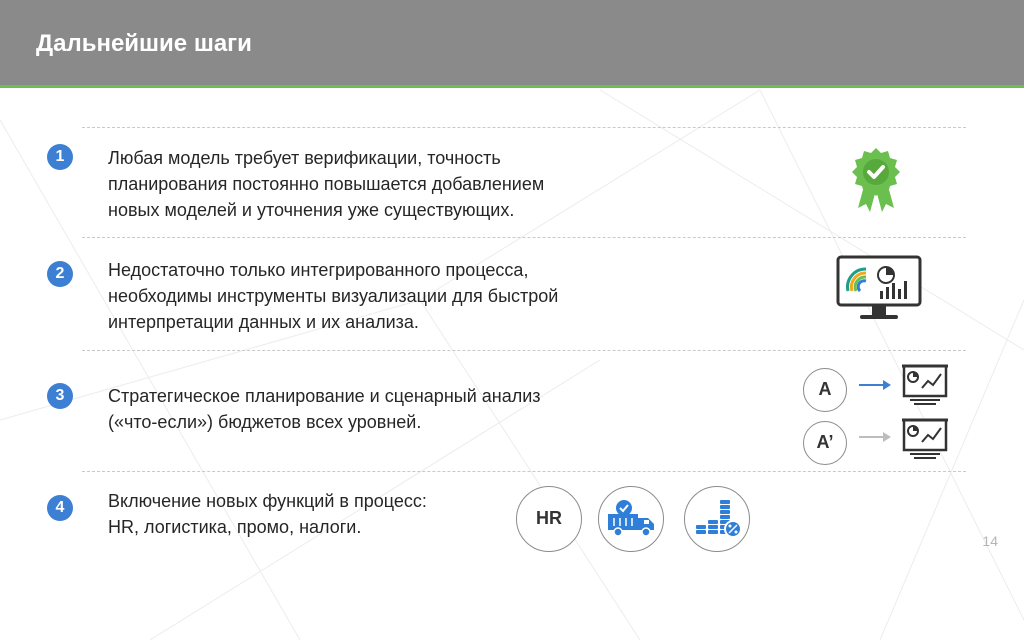 The image size is (1024, 640). What do you see at coordinates (60, 274) in the screenshot?
I see `step-2-number: 2` at bounding box center [60, 274].